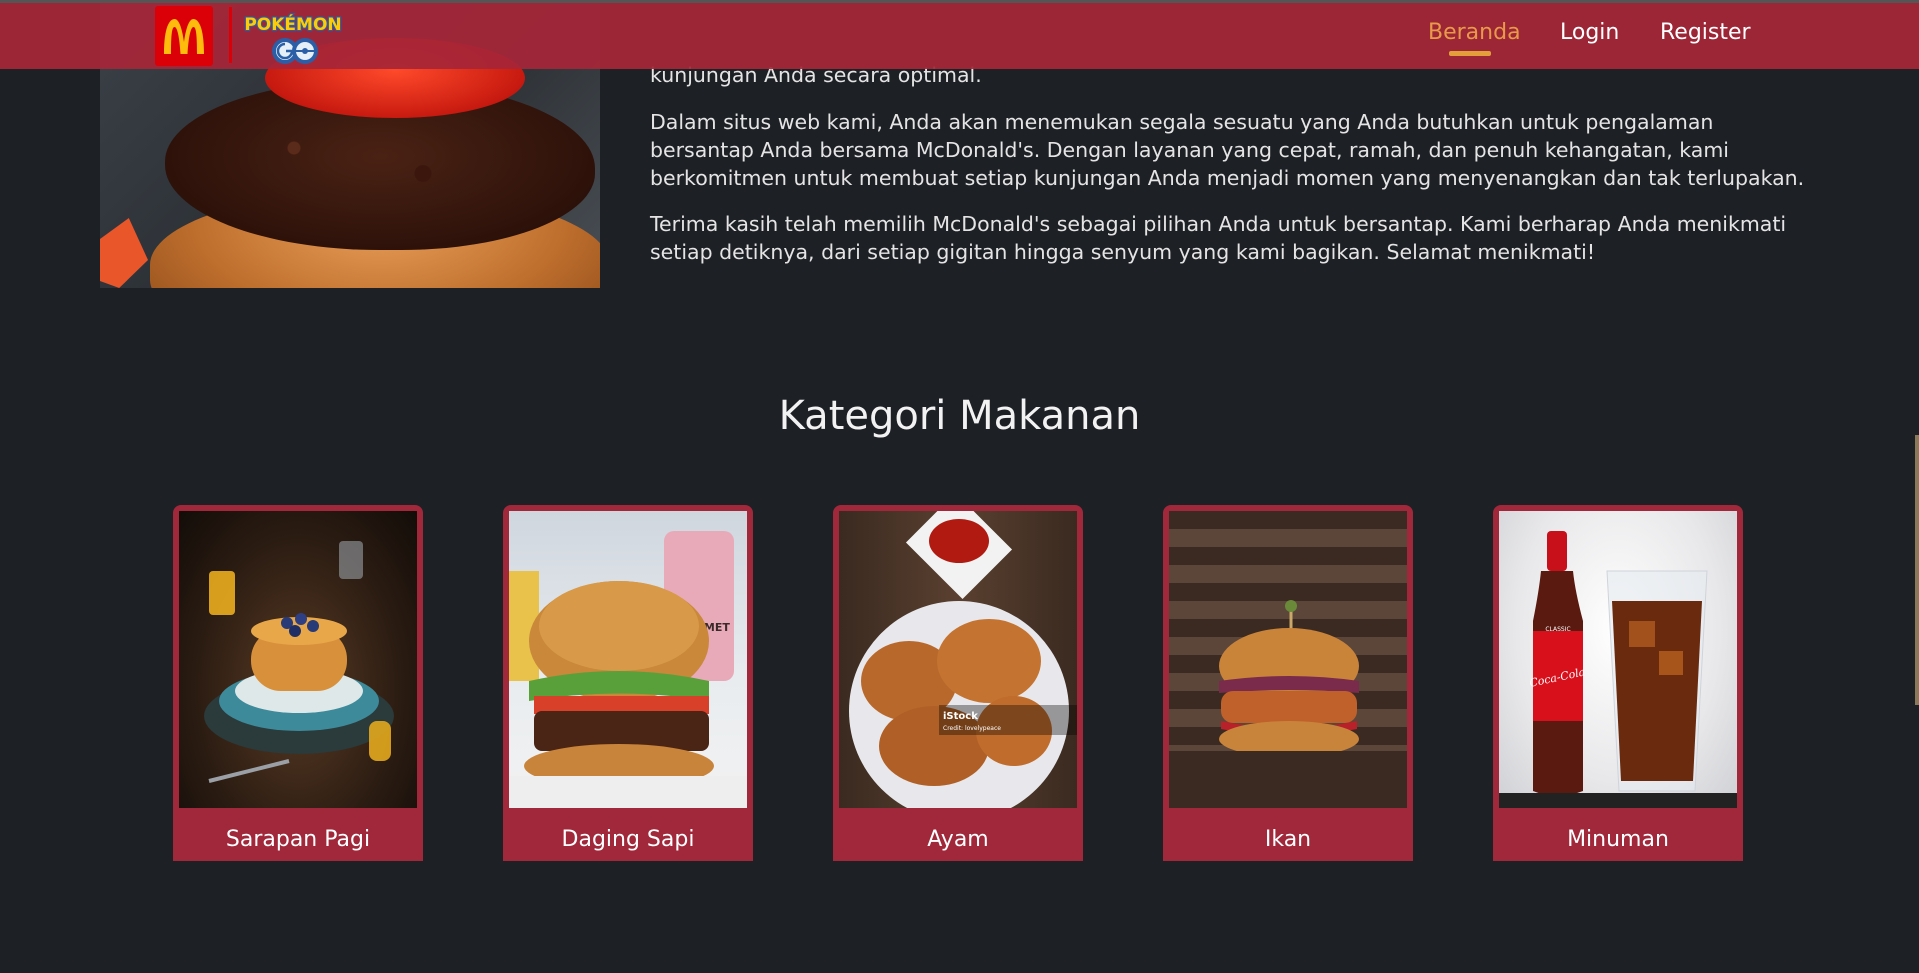 This screenshot has width=1919, height=973. What do you see at coordinates (1557, 629) in the screenshot?
I see `bottle-badge: CLASSIC` at bounding box center [1557, 629].